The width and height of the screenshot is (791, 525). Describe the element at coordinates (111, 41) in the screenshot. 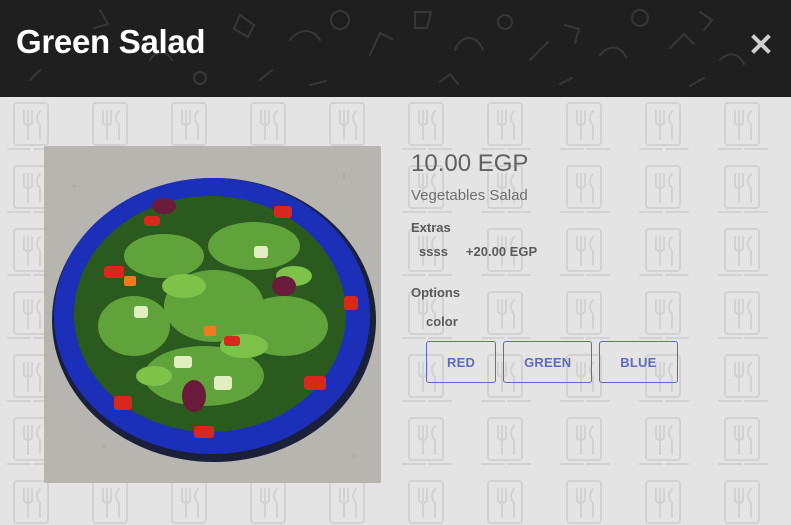

I see `modal-title: Green Salad` at that location.